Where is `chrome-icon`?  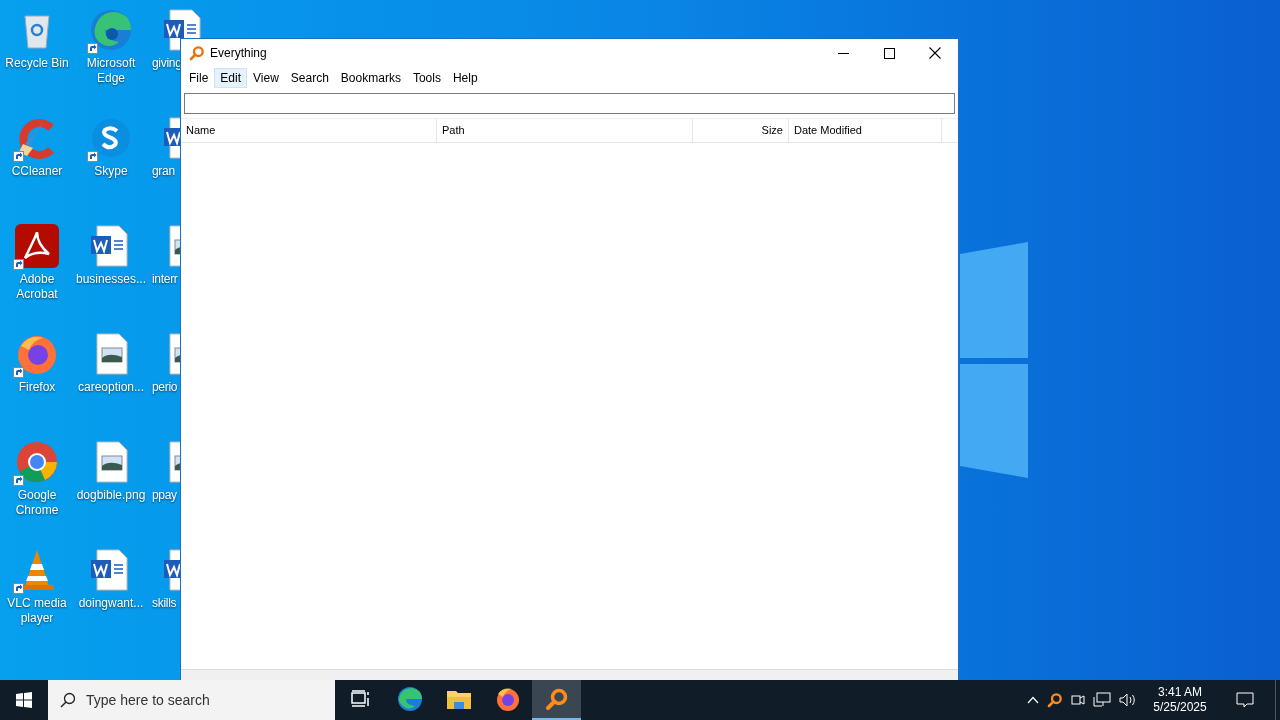 chrome-icon is located at coordinates (37, 462).